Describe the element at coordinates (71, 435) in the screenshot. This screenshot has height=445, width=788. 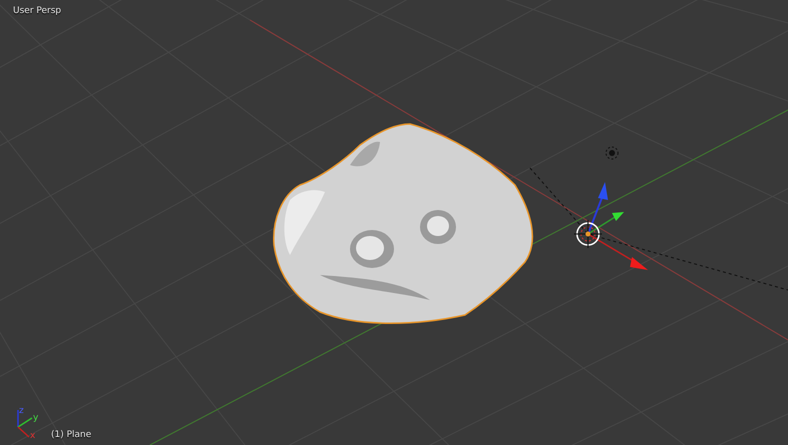
I see `object-label: (1) Plane` at that location.